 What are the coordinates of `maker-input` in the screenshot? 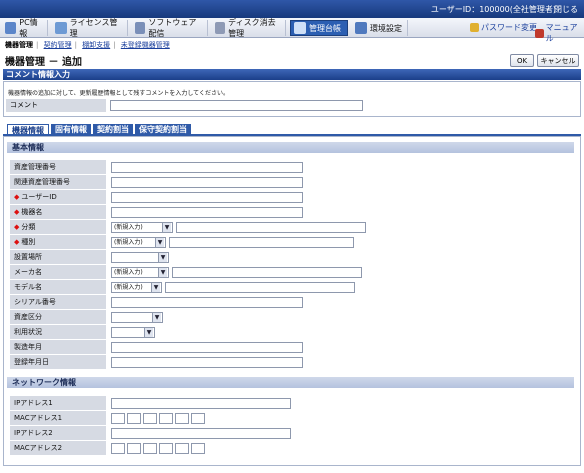 It's located at (267, 272).